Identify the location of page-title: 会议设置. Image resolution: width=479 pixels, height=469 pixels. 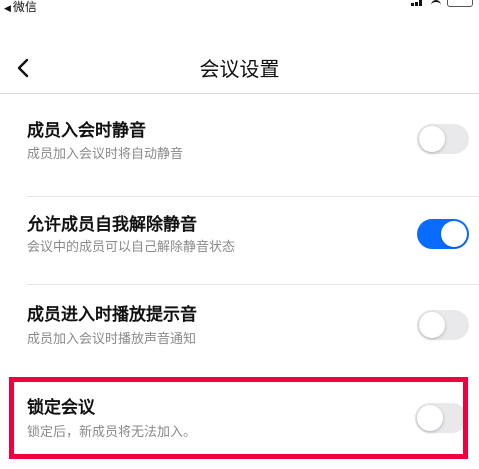
(239, 69).